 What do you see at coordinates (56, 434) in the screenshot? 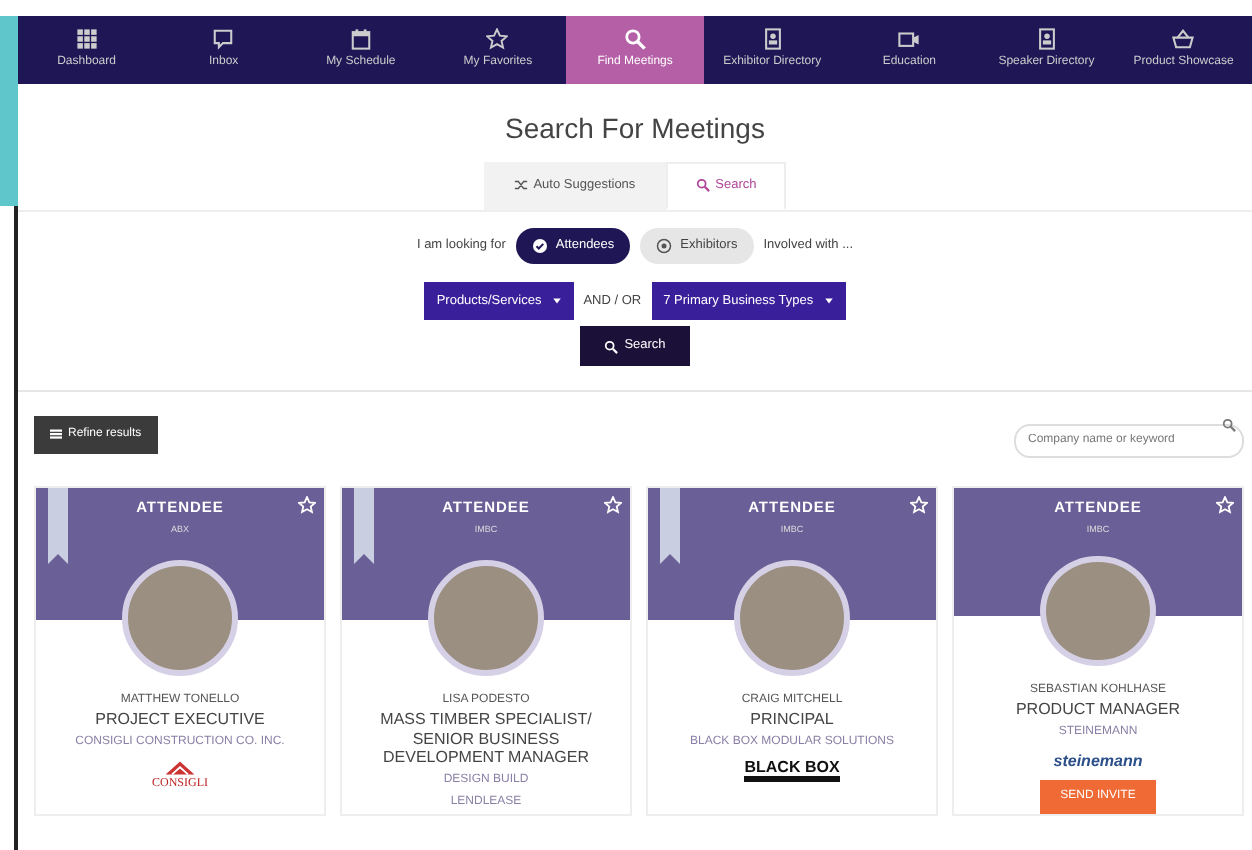
I see `list-icon` at bounding box center [56, 434].